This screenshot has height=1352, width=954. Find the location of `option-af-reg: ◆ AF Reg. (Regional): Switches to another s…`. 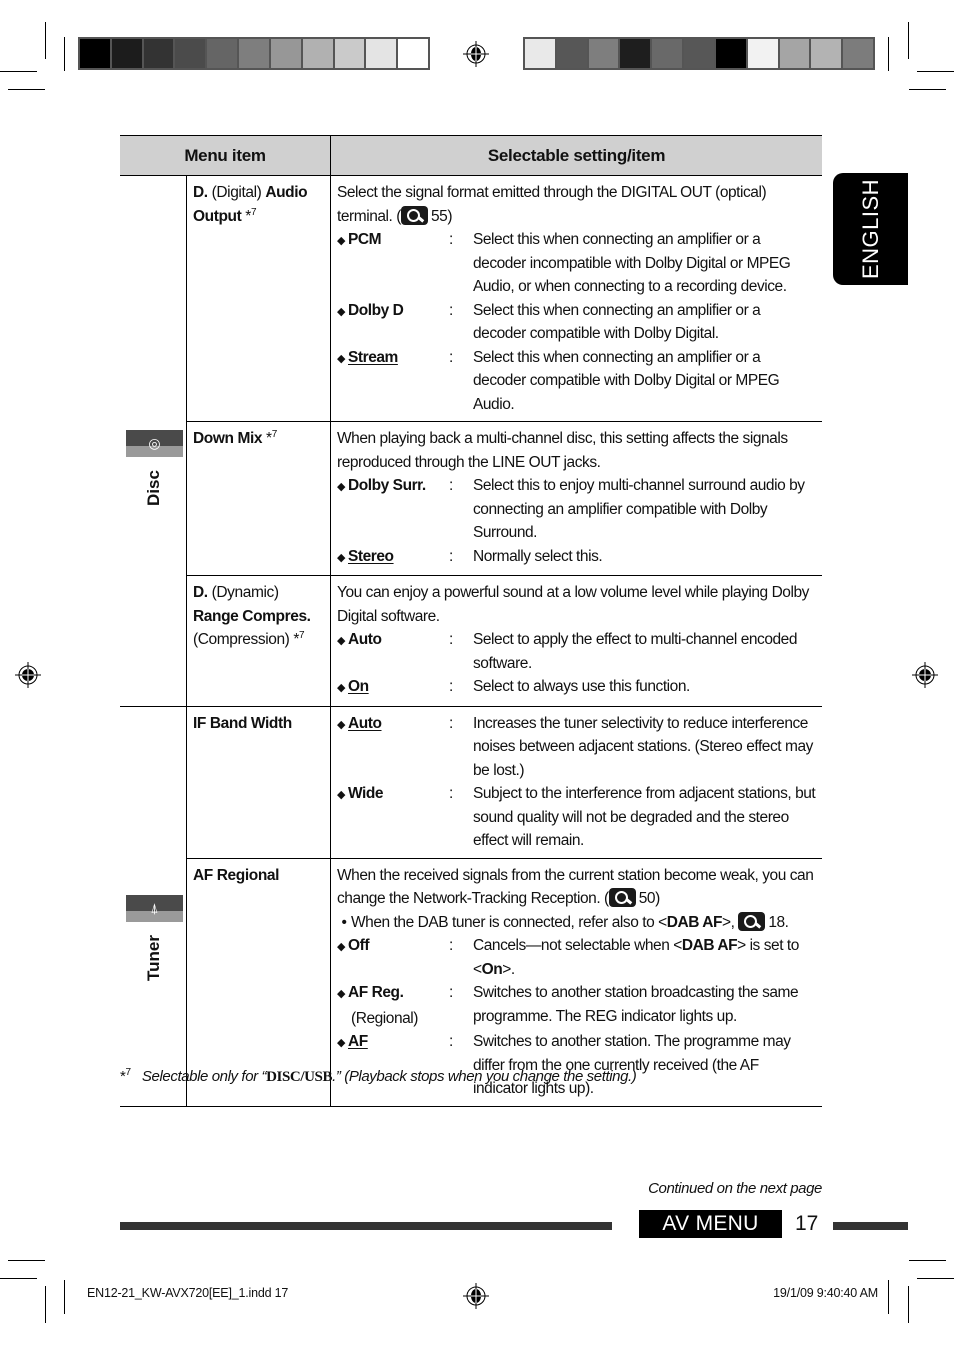

option-af-reg: ◆ AF Reg. (Regional): Switches to another s… is located at coordinates (576, 1005).